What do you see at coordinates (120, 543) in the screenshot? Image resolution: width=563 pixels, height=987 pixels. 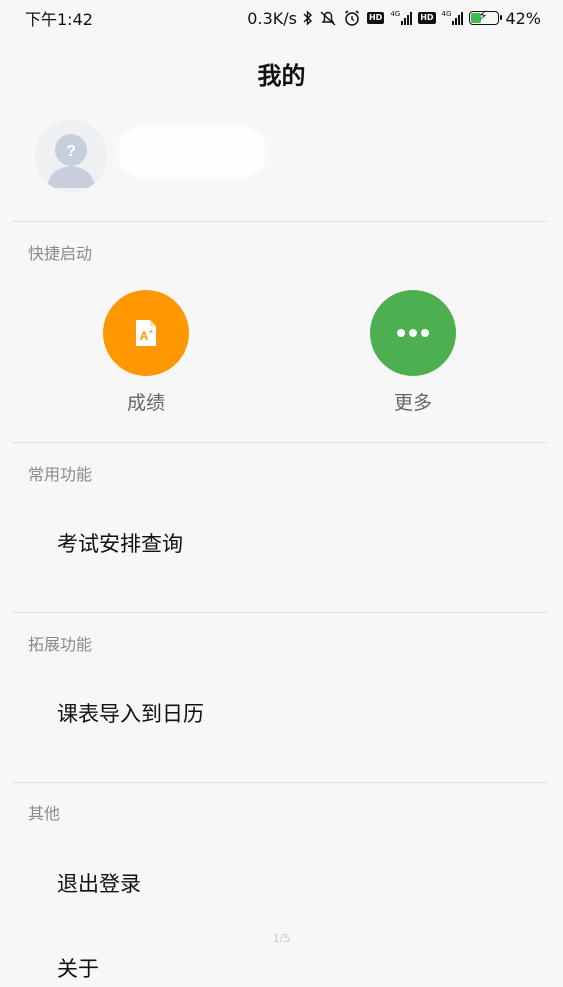 I see `menu-item-exam-schedule: 考试安排查询` at bounding box center [120, 543].